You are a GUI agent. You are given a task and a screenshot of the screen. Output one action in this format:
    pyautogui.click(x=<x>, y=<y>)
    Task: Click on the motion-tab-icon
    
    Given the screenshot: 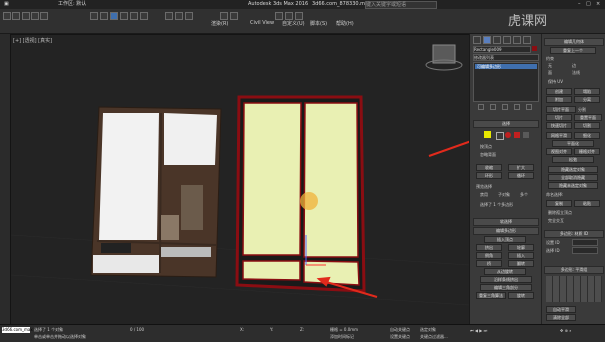 What is the action you would take?
    pyautogui.click(x=507, y=40)
    